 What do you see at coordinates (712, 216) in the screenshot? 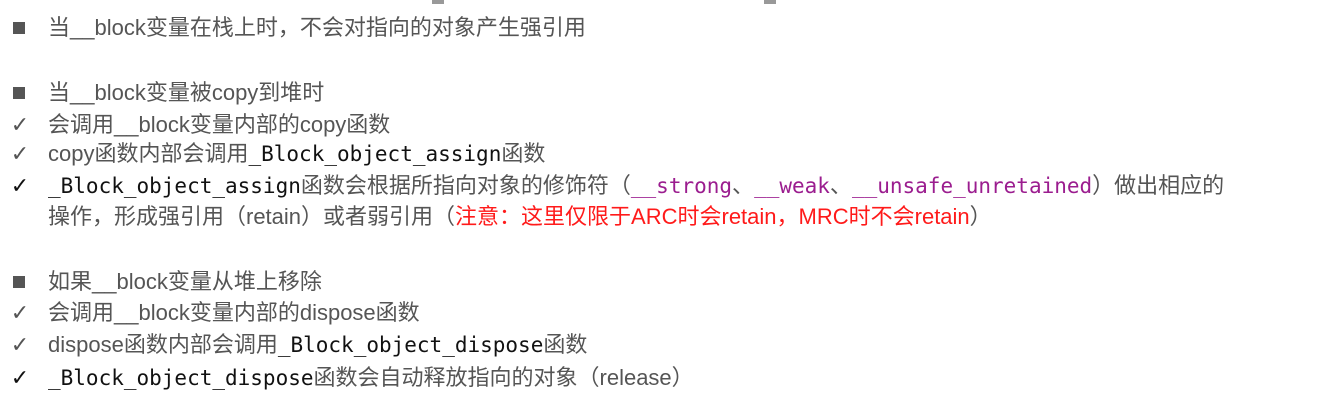
I see `note-text: 注意：这里仅限于ARC时会retain，MRC时不会retain` at bounding box center [712, 216].